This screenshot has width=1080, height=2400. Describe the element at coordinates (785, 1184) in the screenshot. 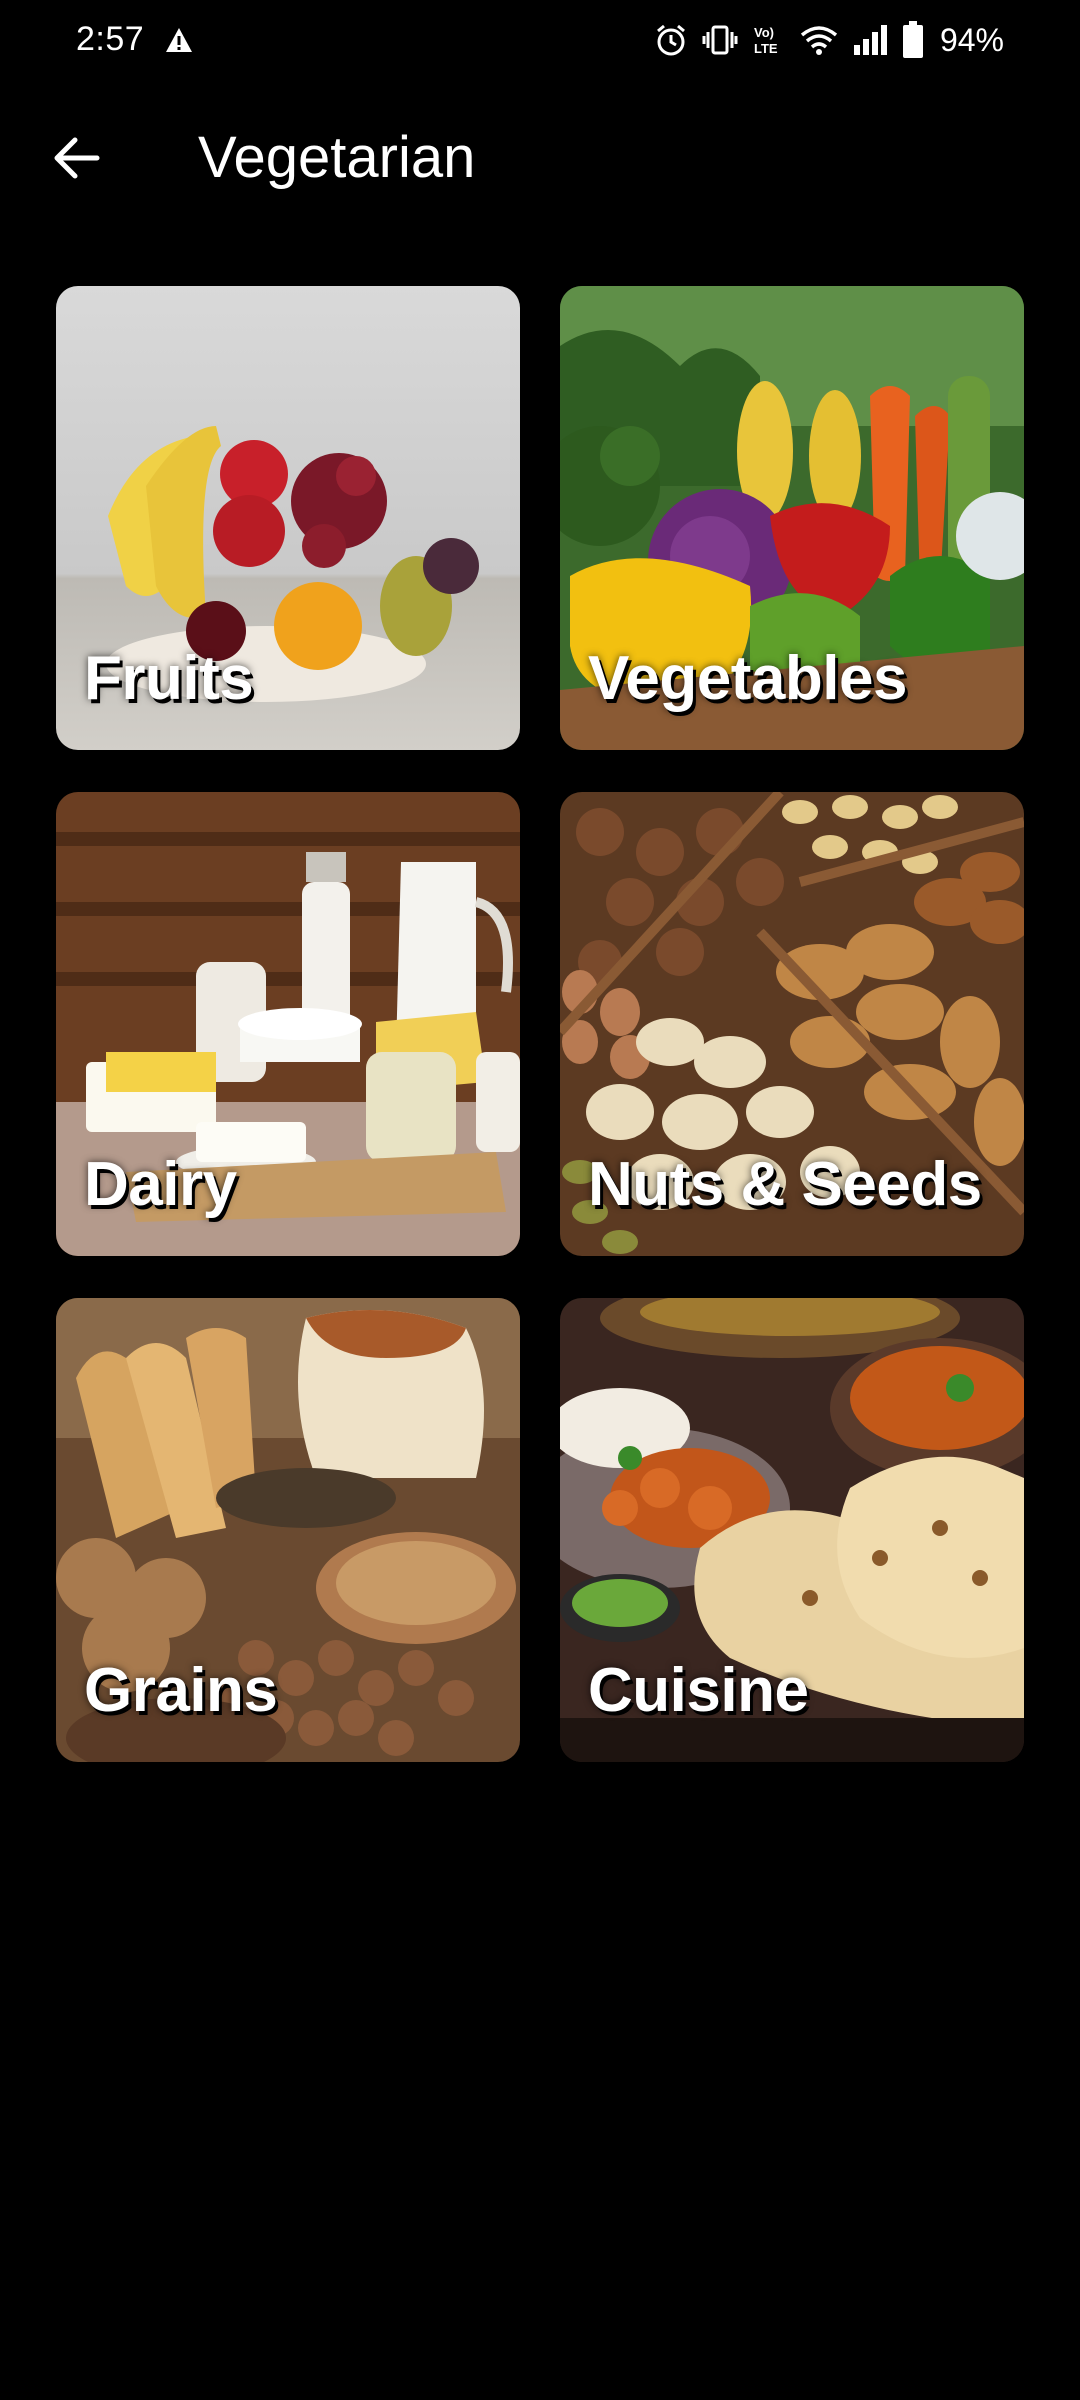

I see `category-label: Nuts & Seeds` at that location.